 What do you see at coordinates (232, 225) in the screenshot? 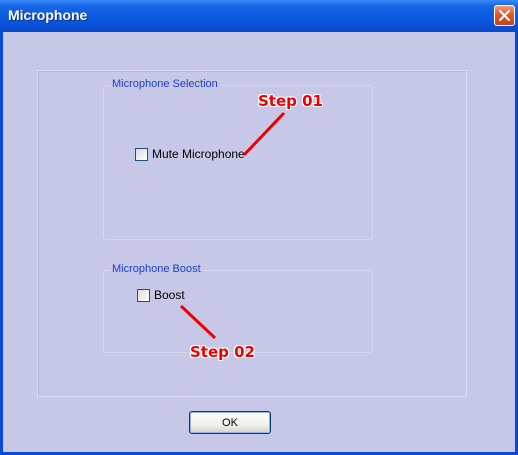
I see `annotation-arrows` at bounding box center [232, 225].